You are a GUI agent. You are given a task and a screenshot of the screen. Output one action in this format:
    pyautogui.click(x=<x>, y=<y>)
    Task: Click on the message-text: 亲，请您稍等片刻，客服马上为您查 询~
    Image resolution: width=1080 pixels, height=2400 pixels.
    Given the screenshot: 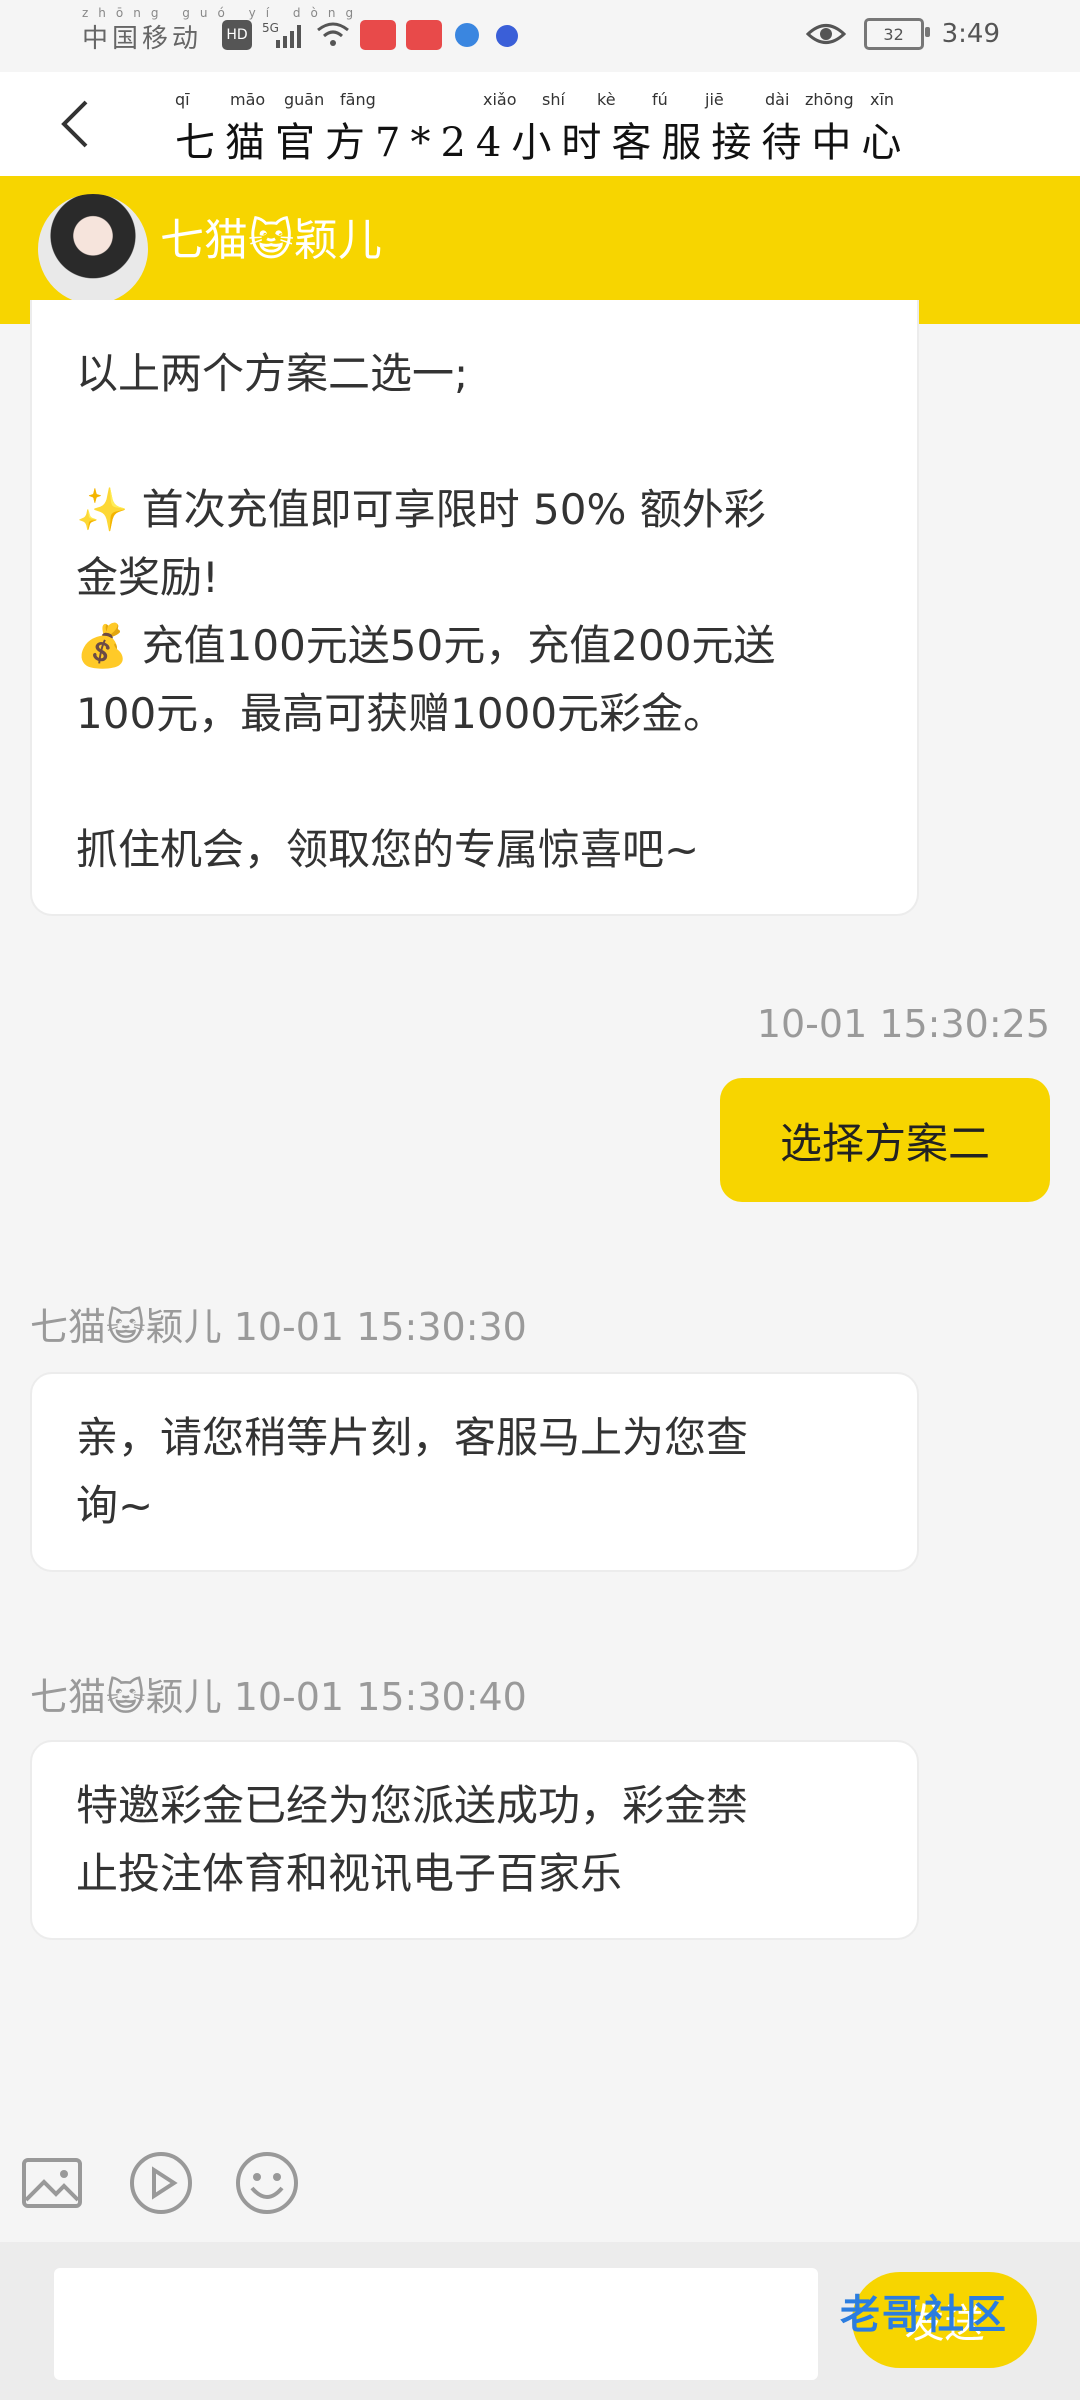 What is the action you would take?
    pyautogui.click(x=474, y=1457)
    